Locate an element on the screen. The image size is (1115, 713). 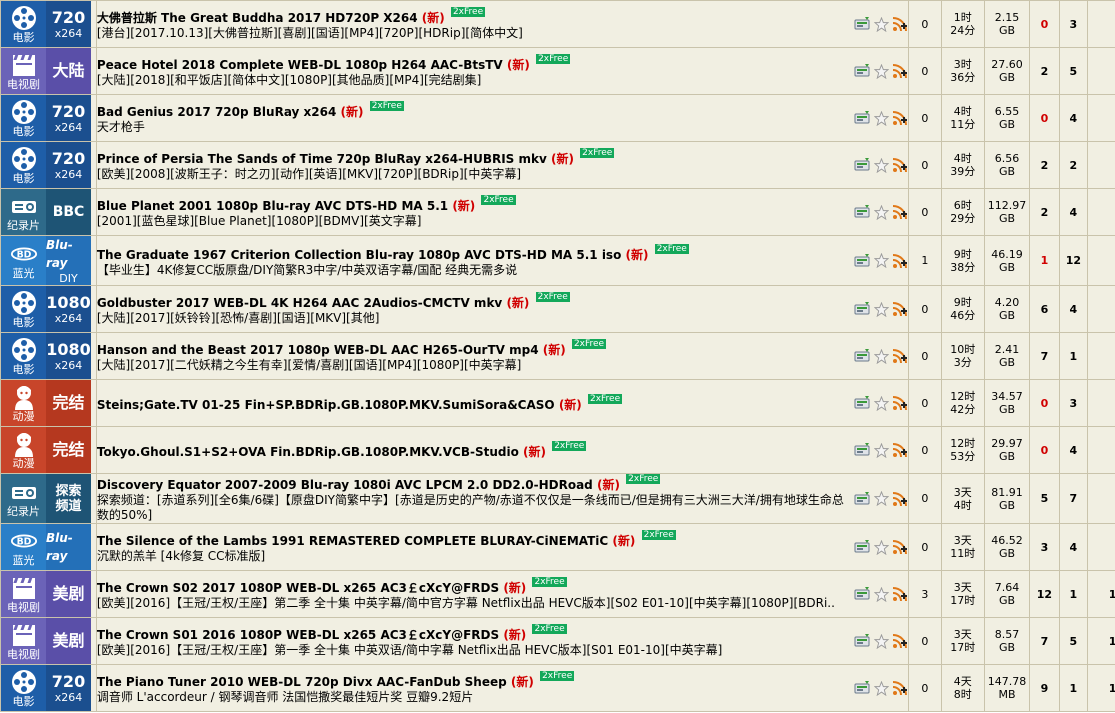
category-cell: BD 蓝光 Blu-ray DIY is located at coordinates (48, 260).